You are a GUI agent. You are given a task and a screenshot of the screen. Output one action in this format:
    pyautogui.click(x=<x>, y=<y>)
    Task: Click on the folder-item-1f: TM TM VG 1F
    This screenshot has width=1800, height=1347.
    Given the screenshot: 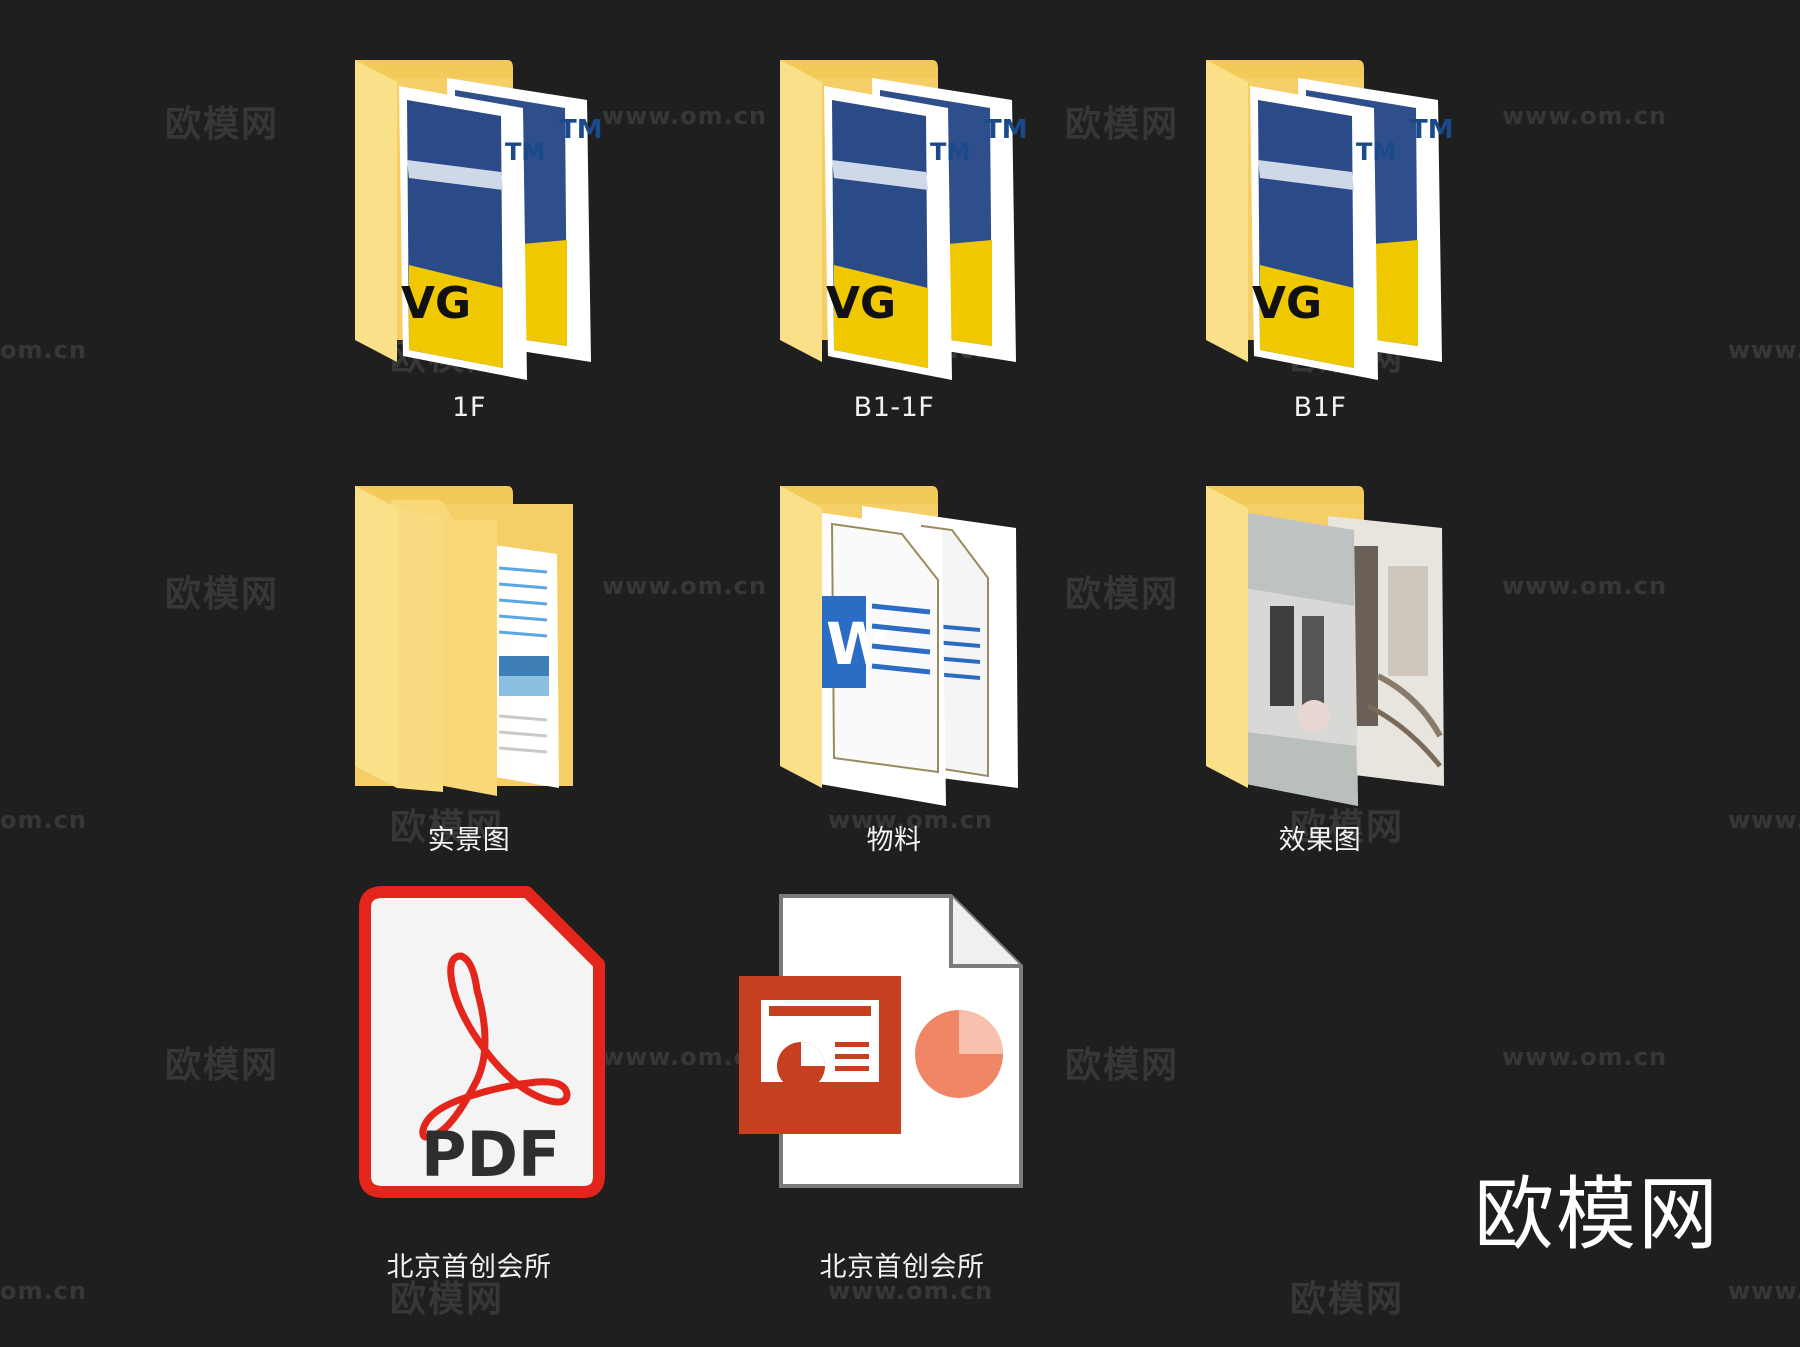 What is the action you would take?
    pyautogui.click(x=477, y=245)
    